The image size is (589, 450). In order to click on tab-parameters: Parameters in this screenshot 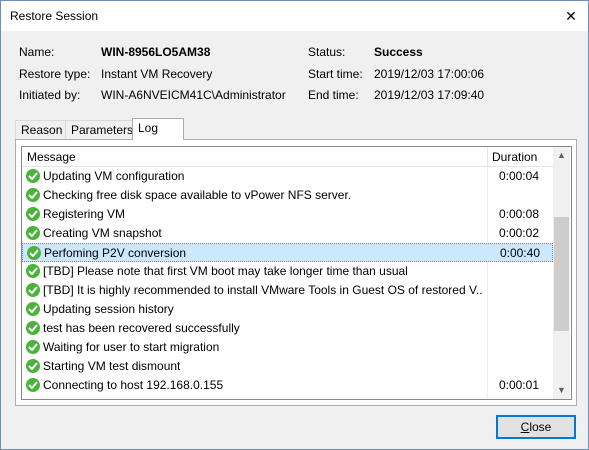, I will do `click(102, 129)`.